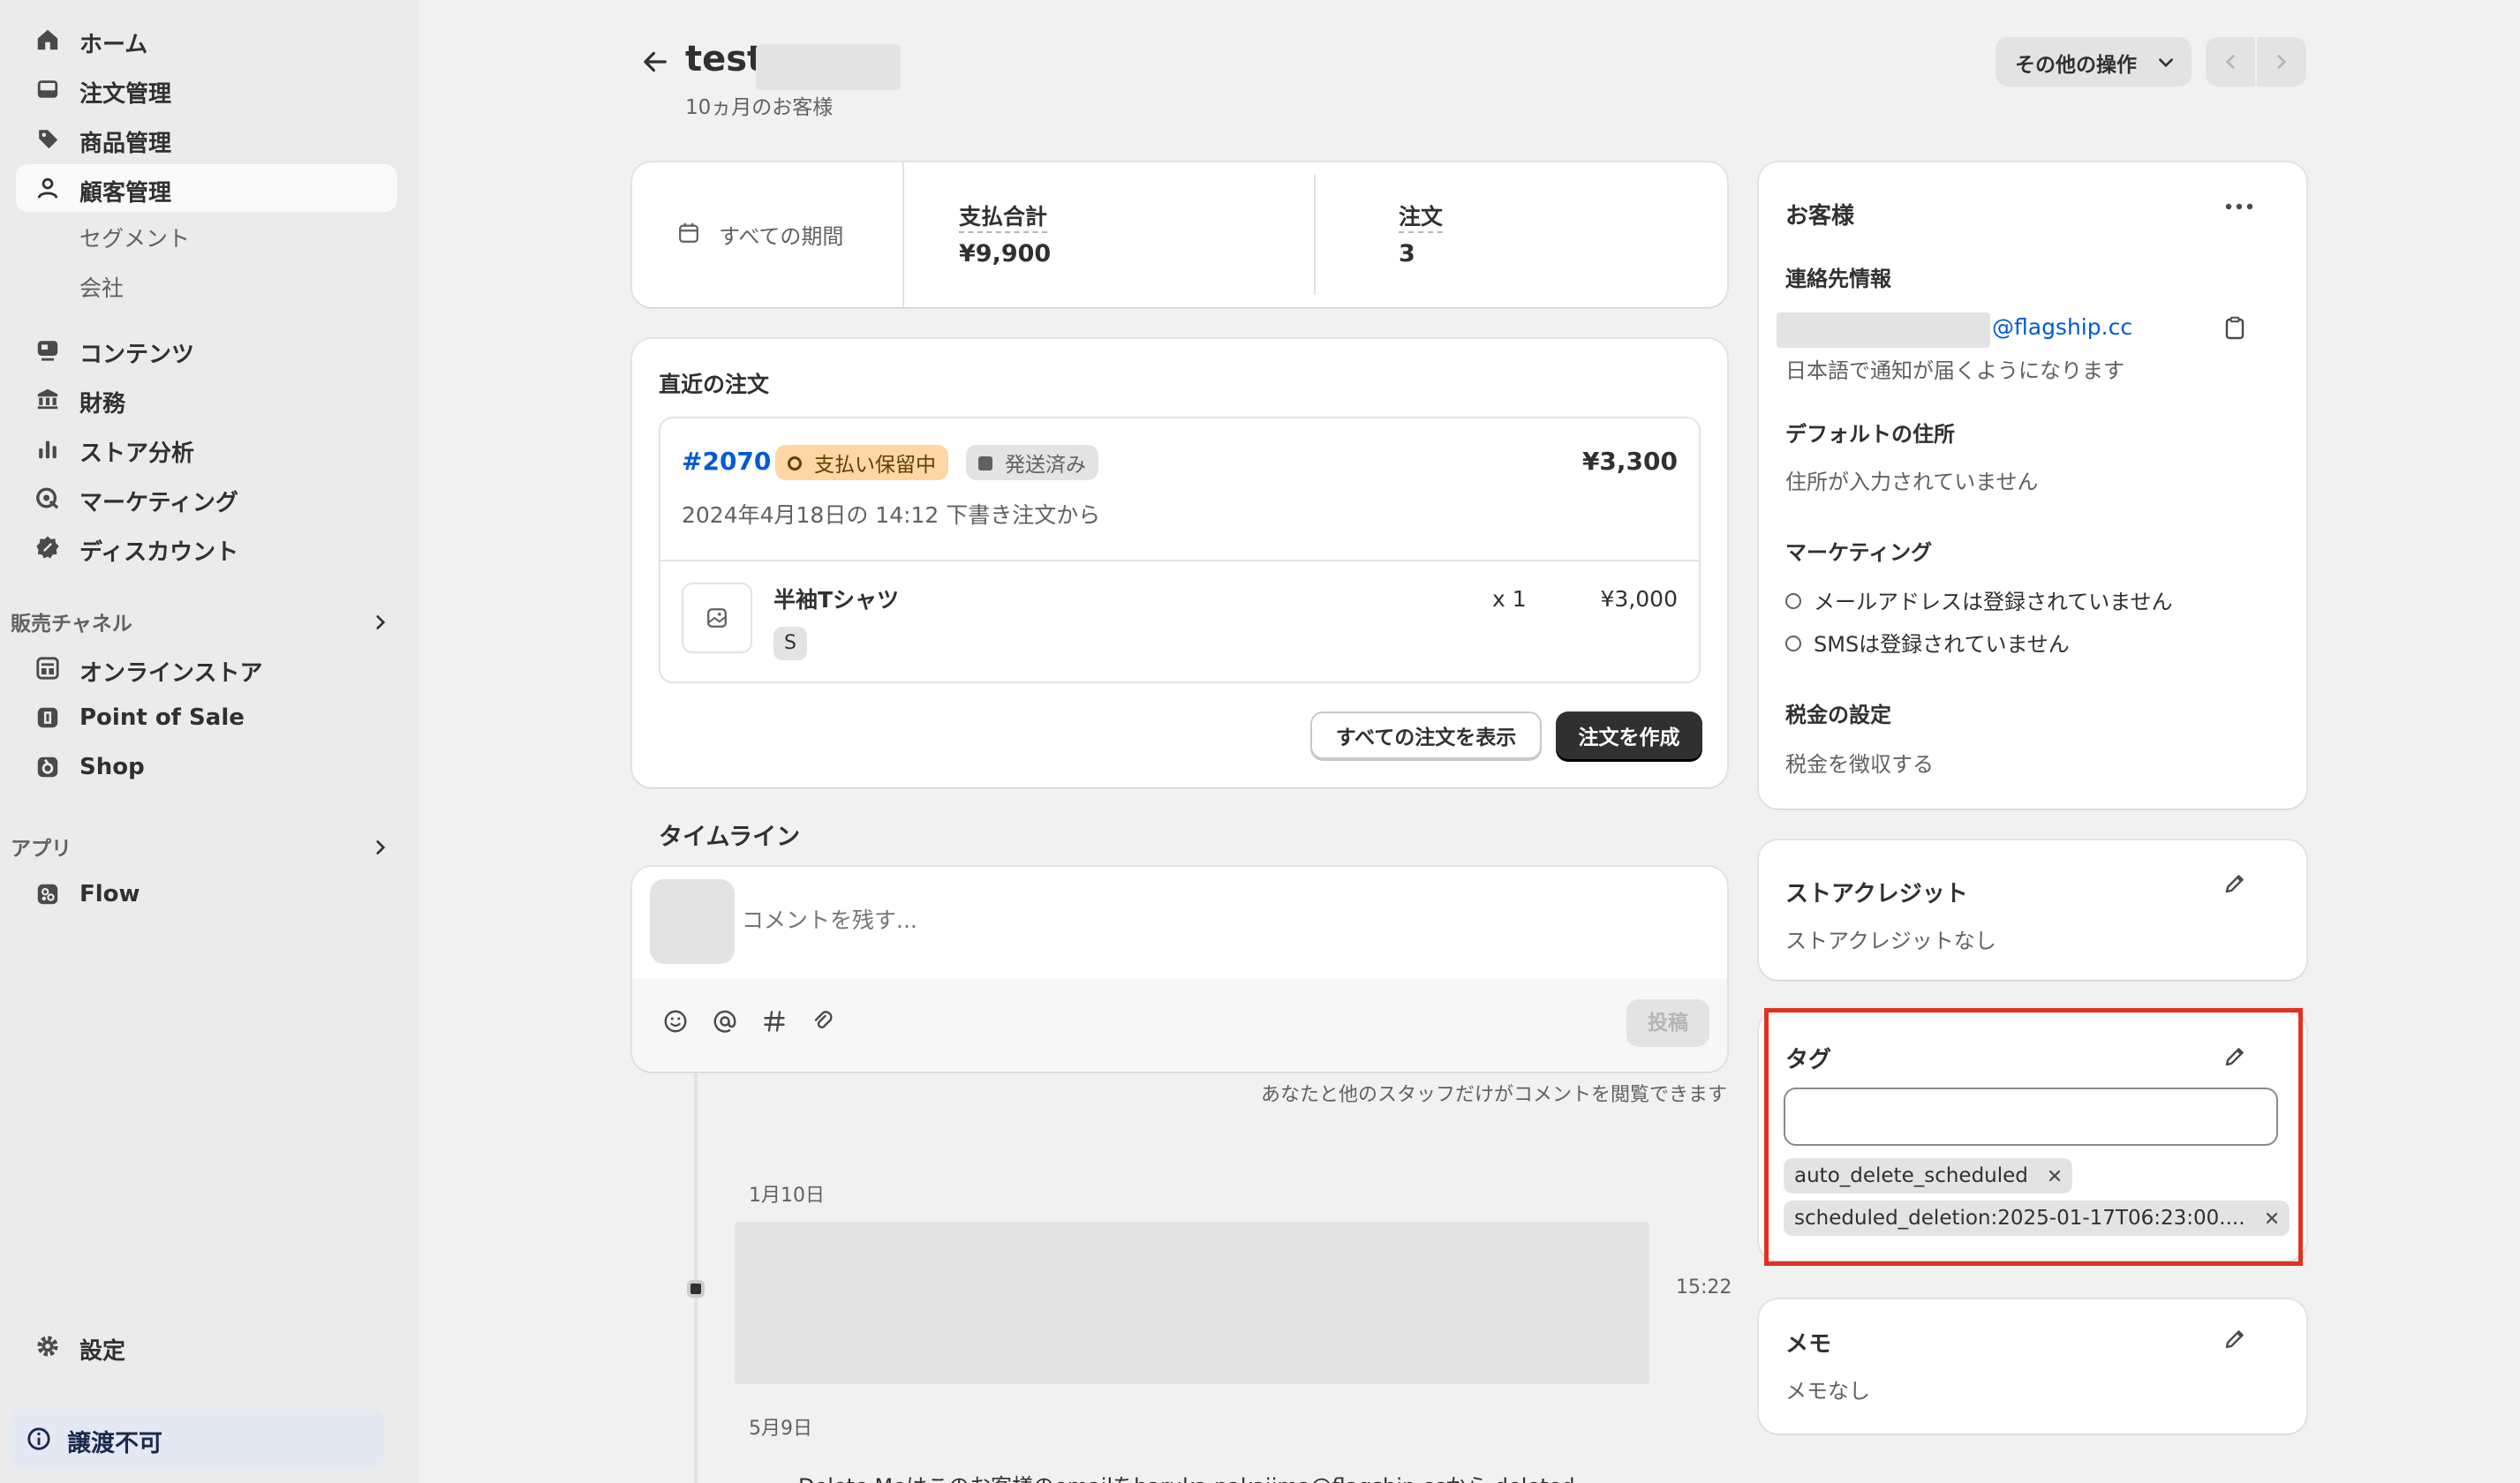  Describe the element at coordinates (125, 144) in the screenshot. I see `sidebar-item-label: 商品管理` at that location.